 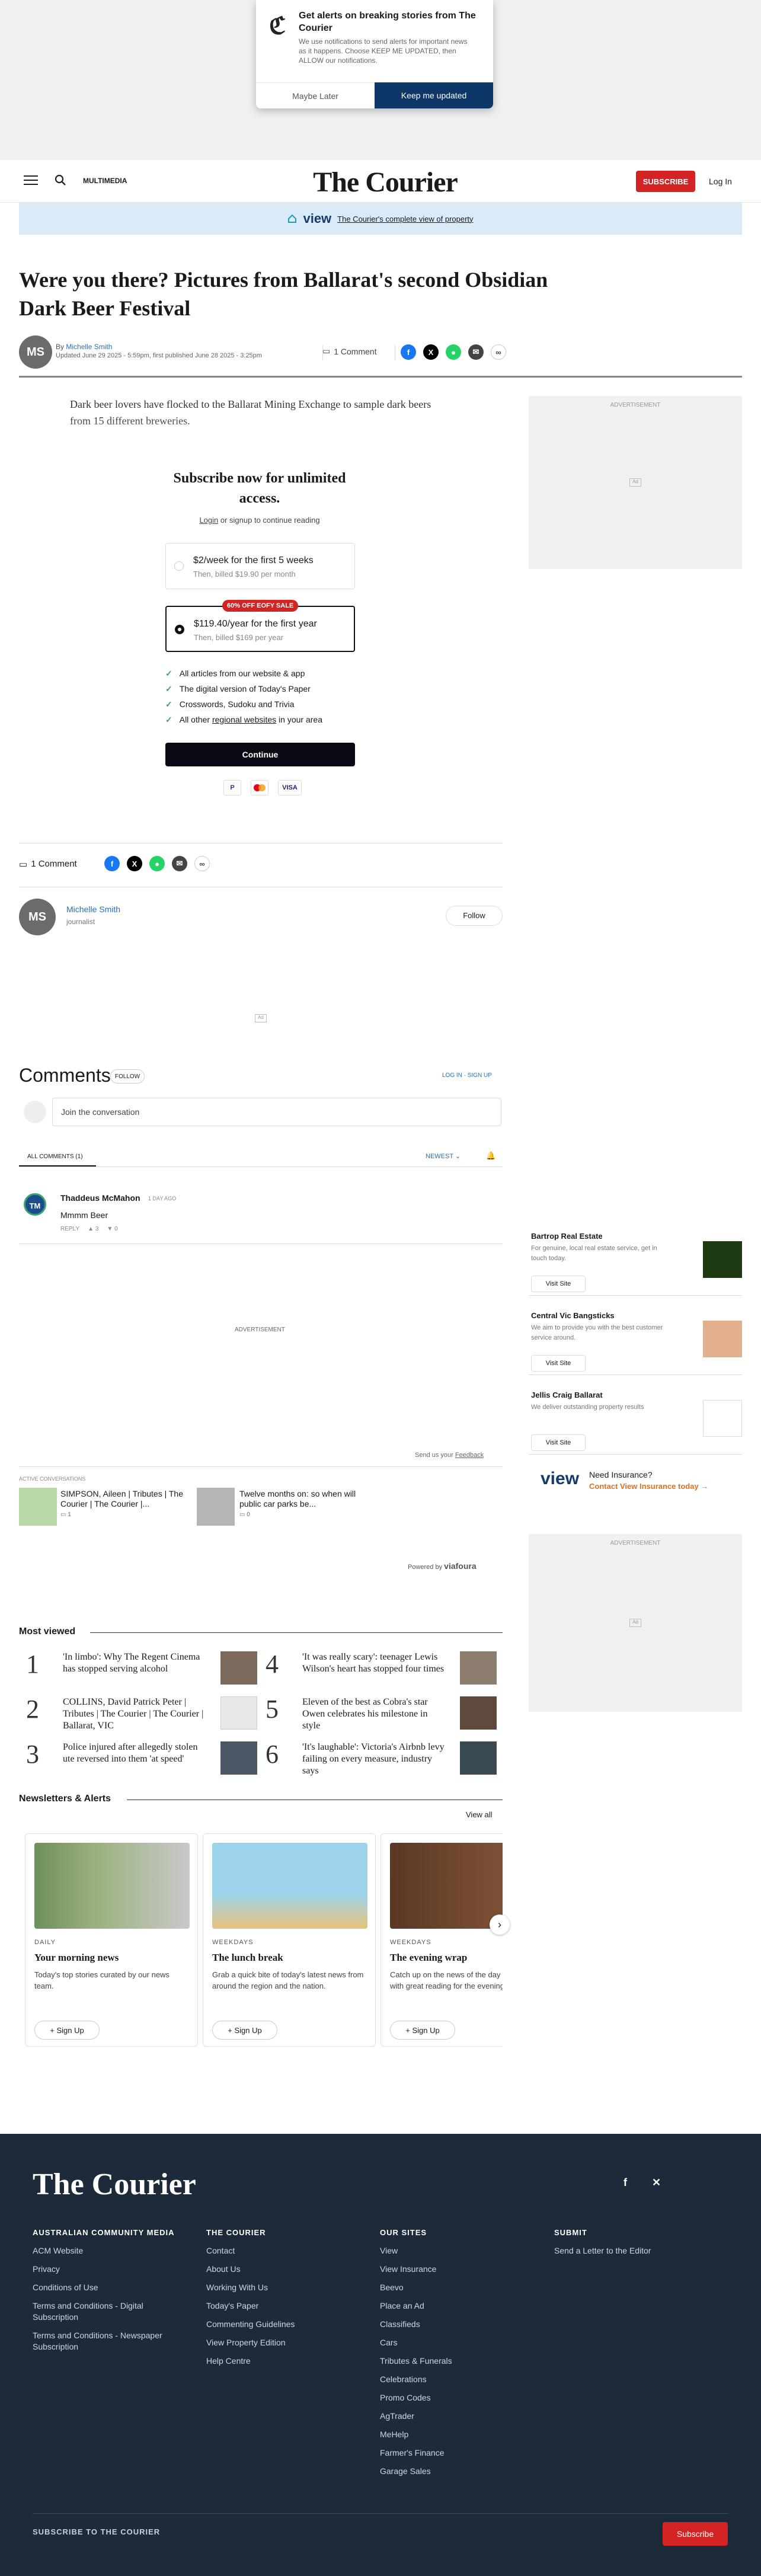 I want to click on footer-link: Send a Letter to the Editor, so click(x=628, y=2251).